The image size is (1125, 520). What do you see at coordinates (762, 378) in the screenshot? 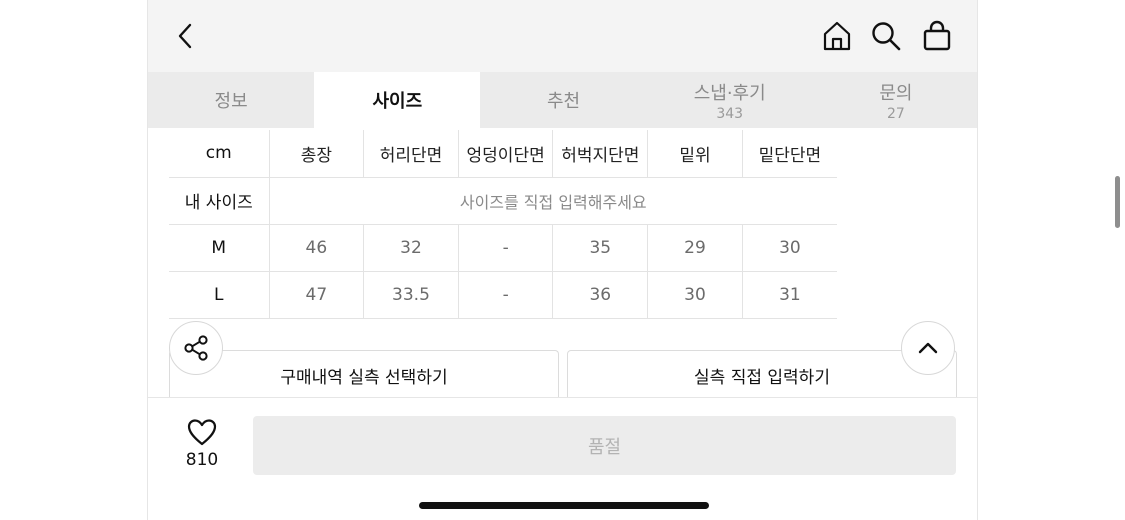
I see `button-label: 실측 직접 입력하기` at bounding box center [762, 378].